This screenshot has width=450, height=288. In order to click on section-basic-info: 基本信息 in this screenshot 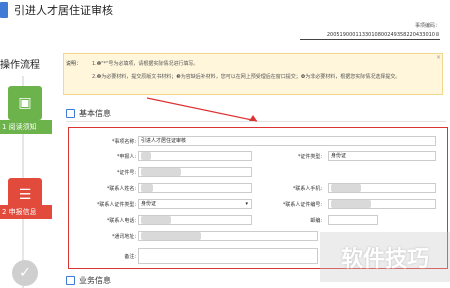, I will do `click(88, 113)`.